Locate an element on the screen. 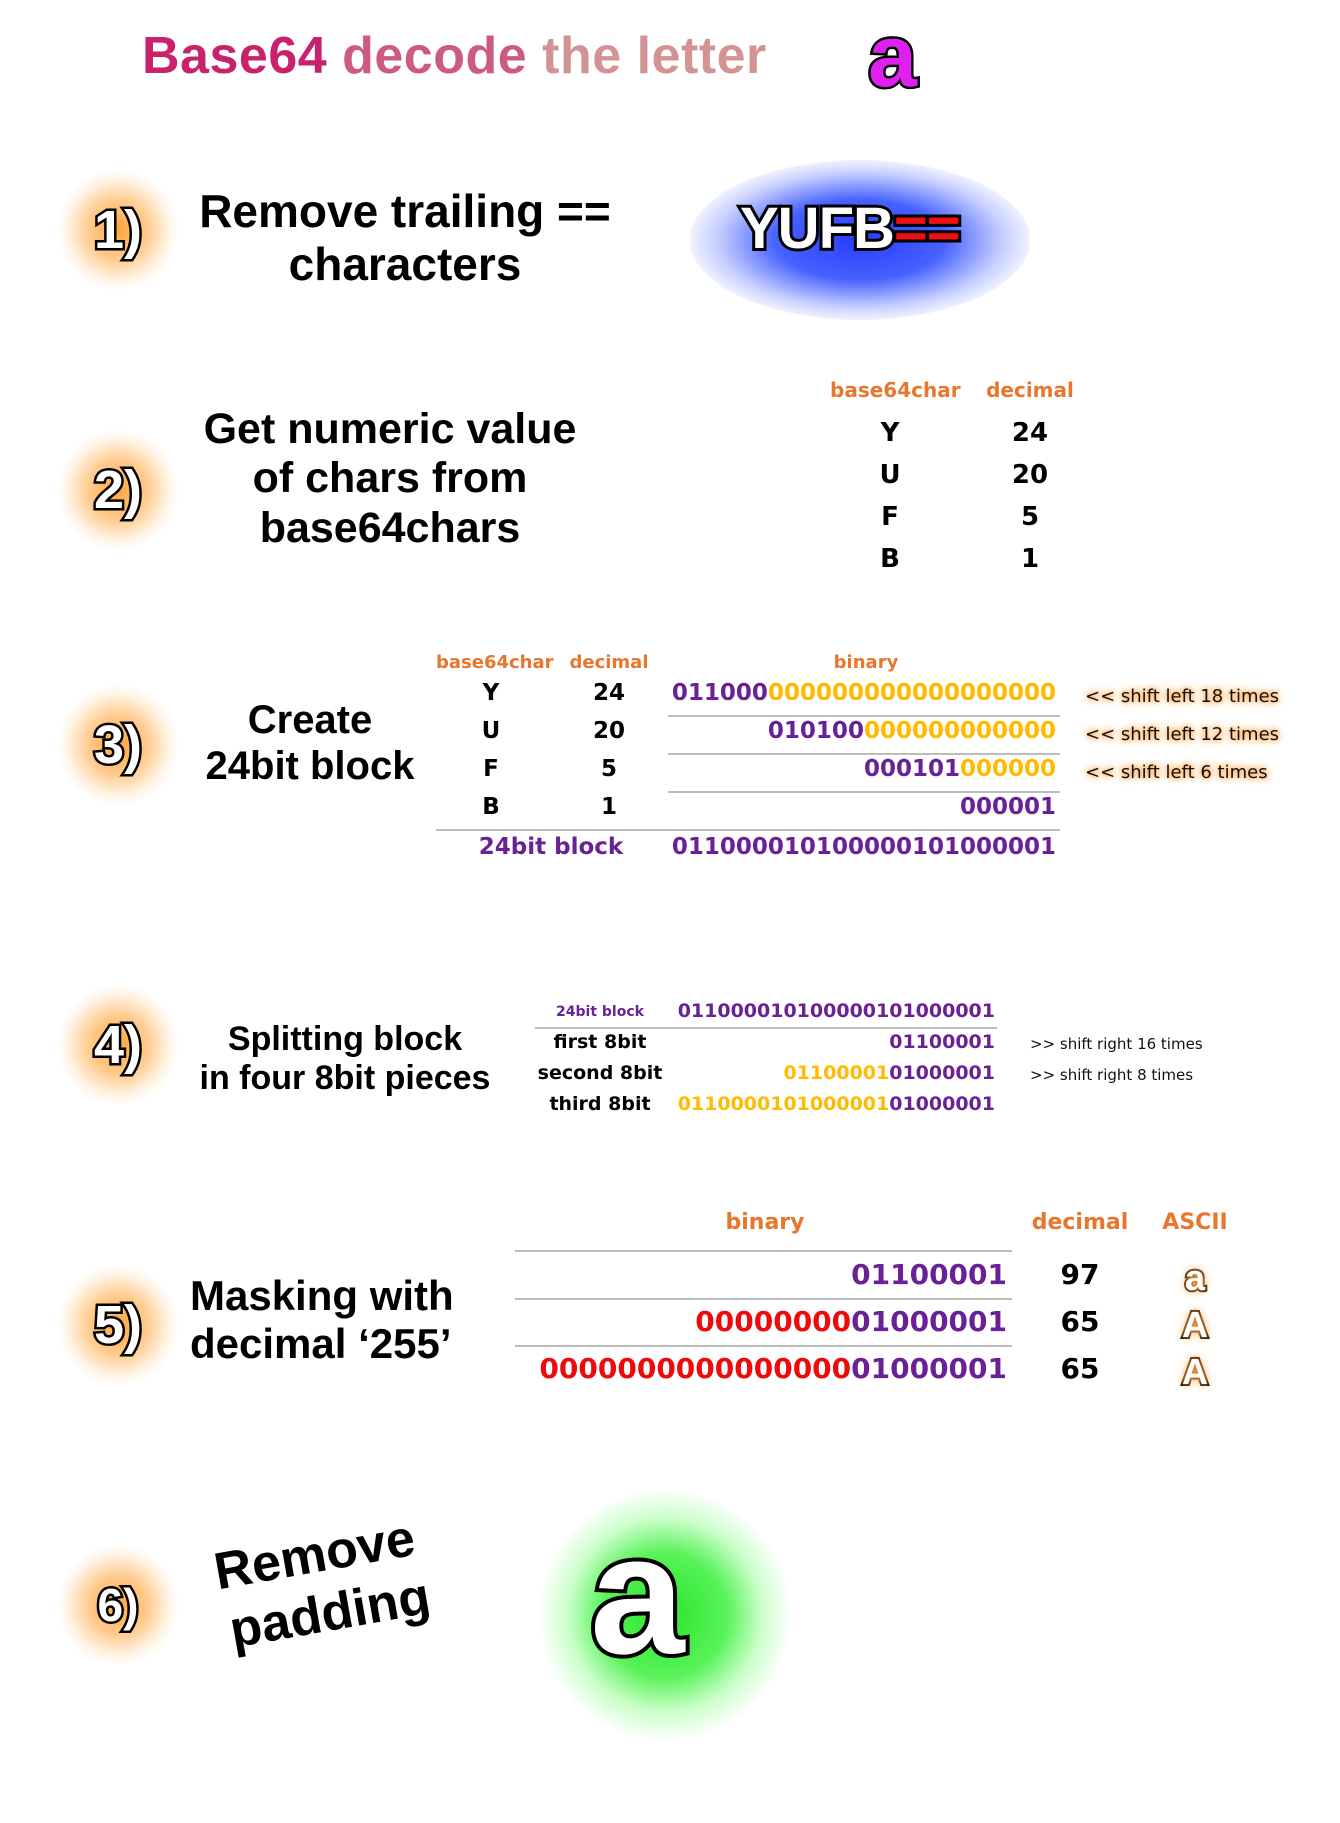 This screenshot has width=1340, height=1823. step-1-number: 1) is located at coordinates (117, 230).